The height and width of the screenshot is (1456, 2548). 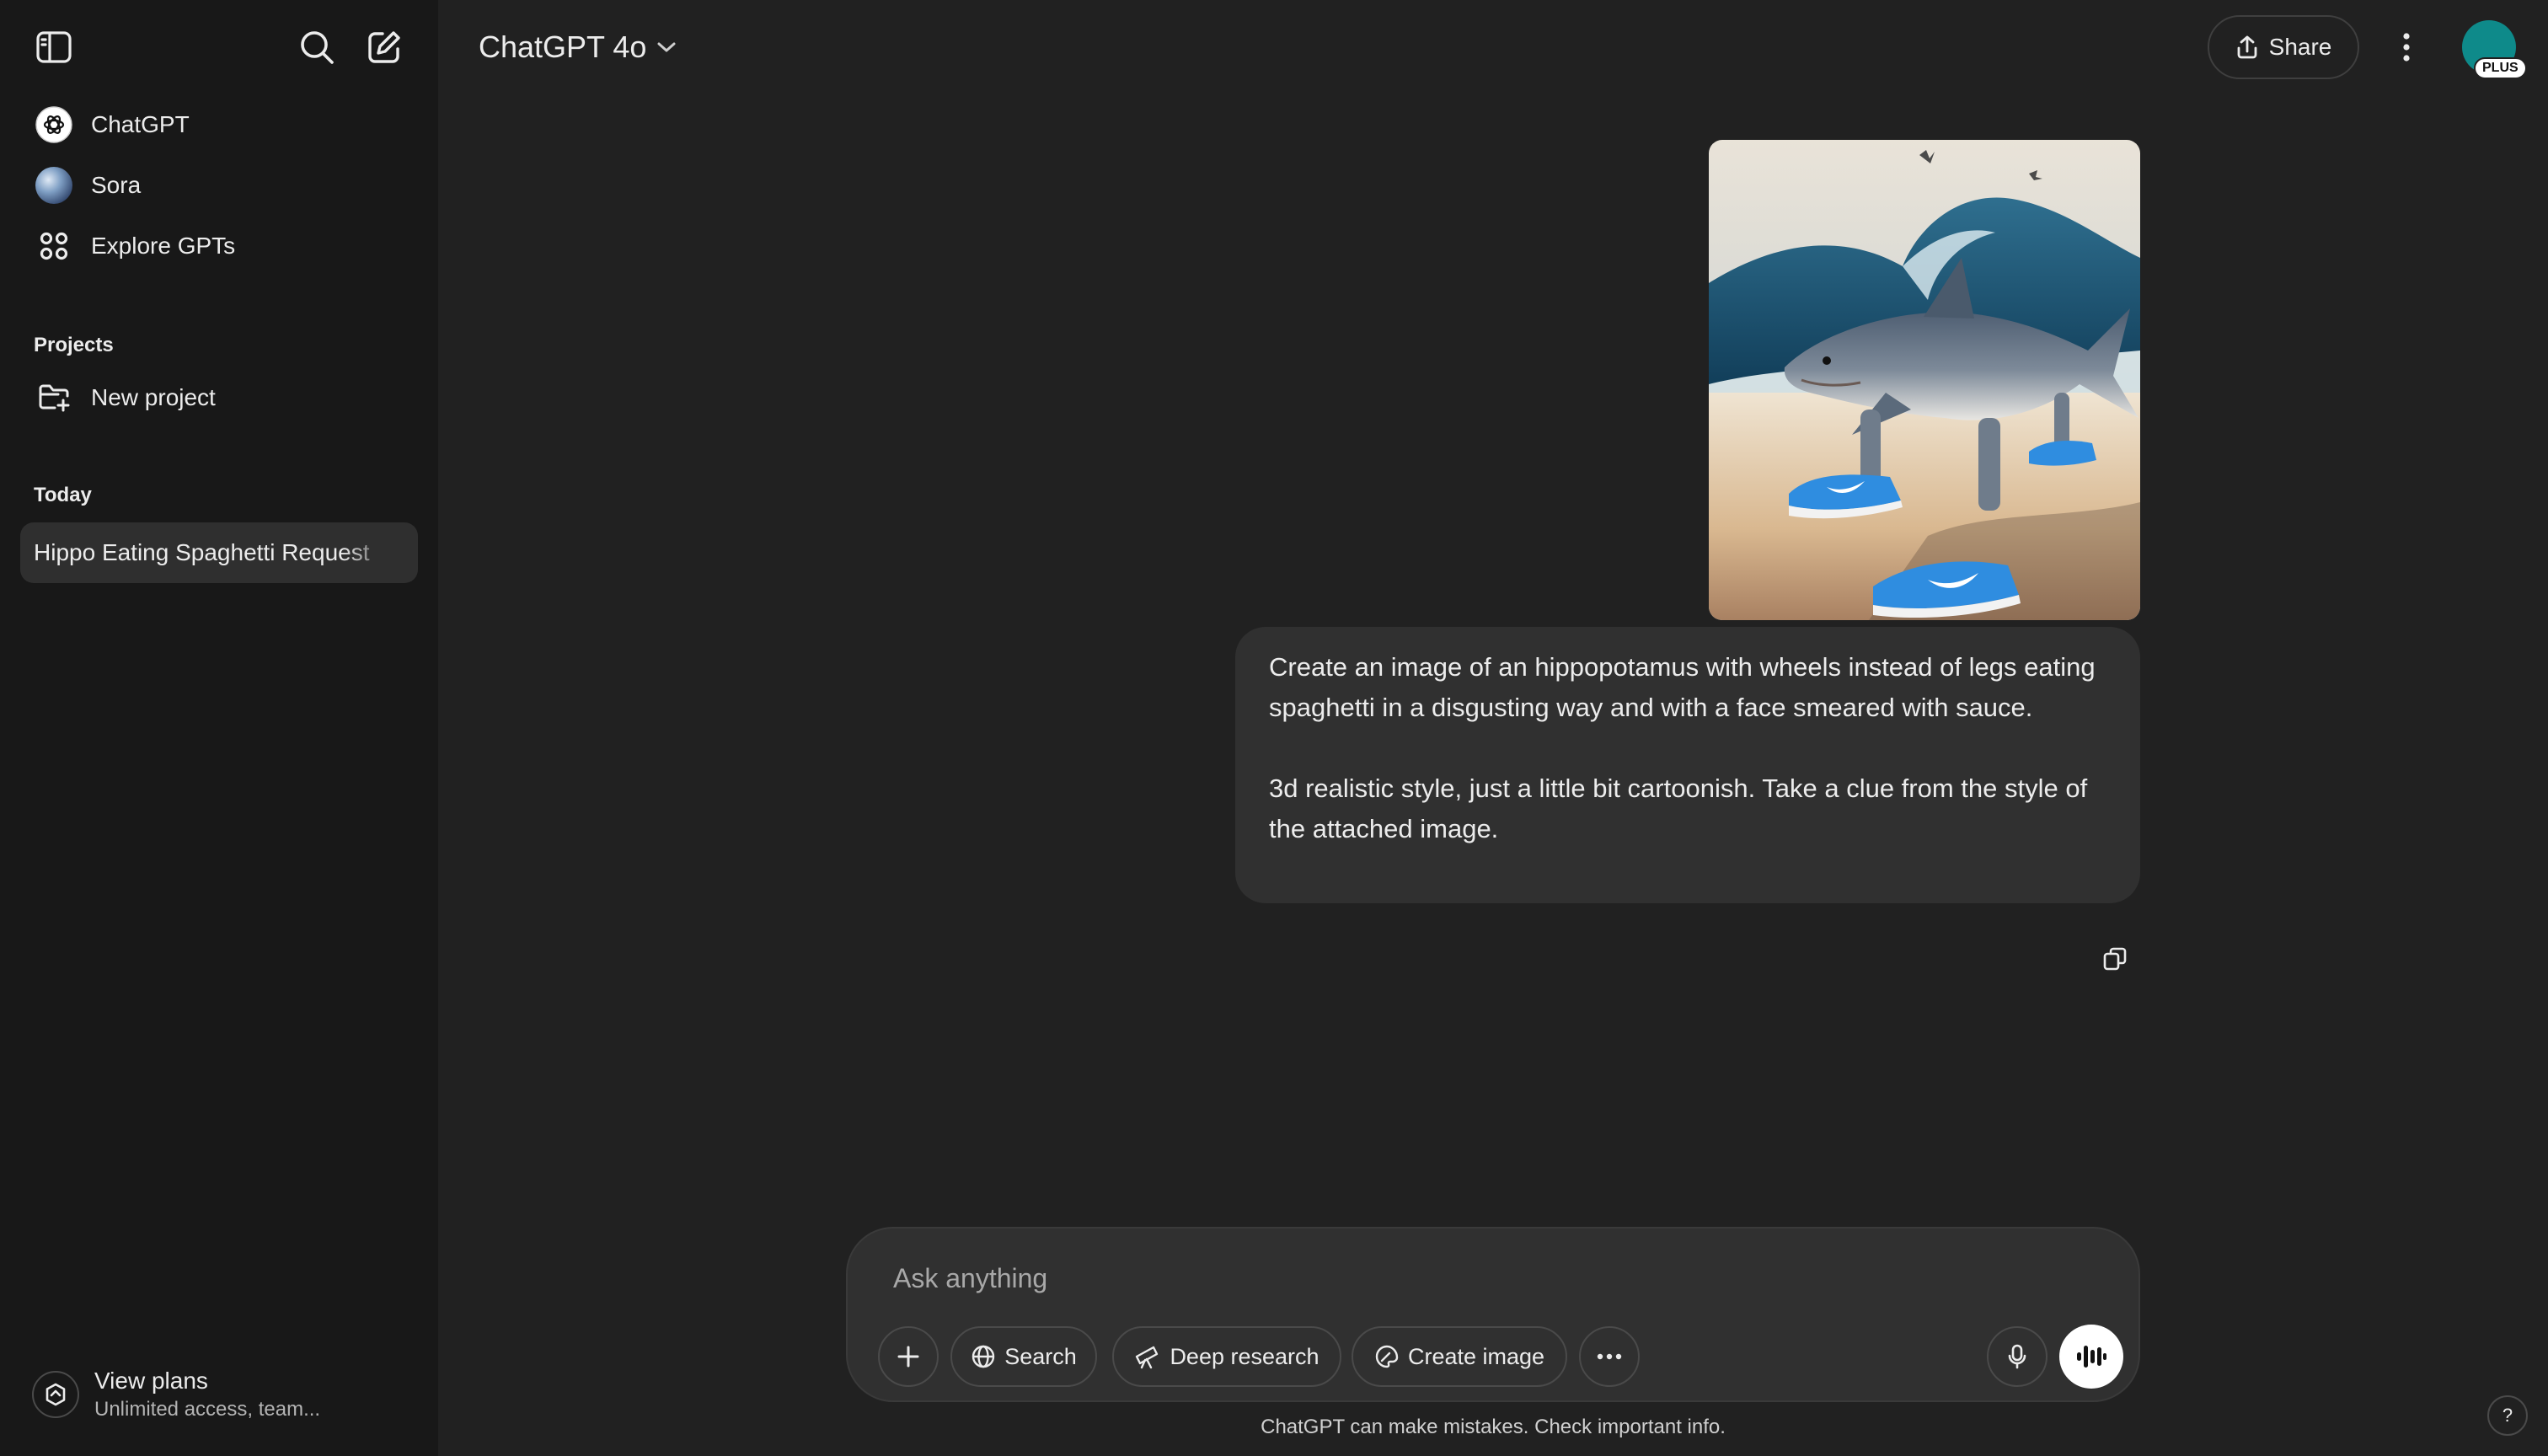 I want to click on create-image-button: Create image, so click(x=1459, y=1356).